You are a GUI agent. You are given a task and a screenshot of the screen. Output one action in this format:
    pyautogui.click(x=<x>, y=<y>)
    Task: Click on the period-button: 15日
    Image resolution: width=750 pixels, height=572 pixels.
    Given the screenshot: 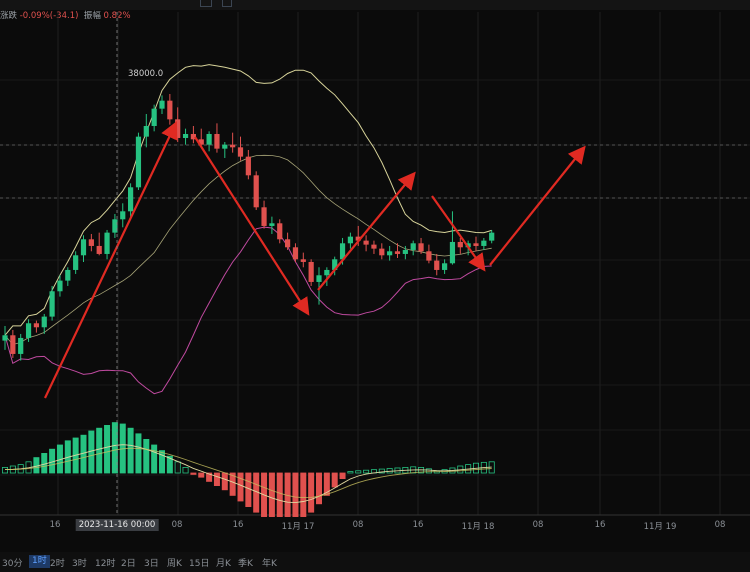 What is the action you would take?
    pyautogui.click(x=199, y=562)
    